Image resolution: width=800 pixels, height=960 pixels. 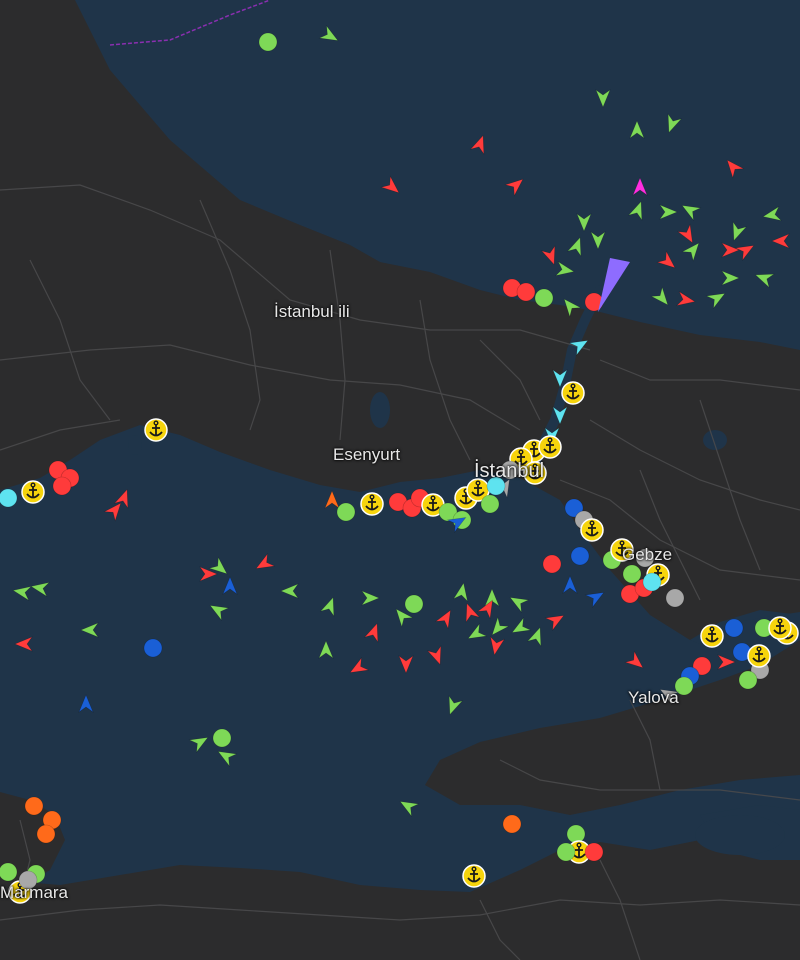 What do you see at coordinates (135, 445) in the screenshot?
I see `lake-buyukcekmece` at bounding box center [135, 445].